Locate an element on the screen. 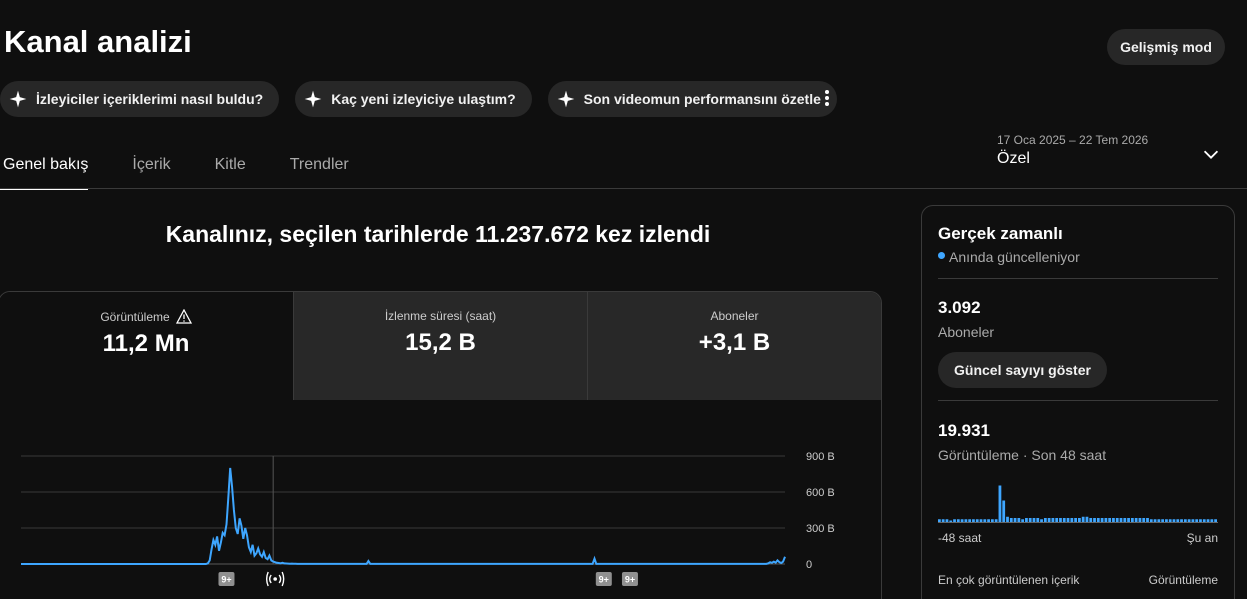 The width and height of the screenshot is (1247, 599). chip-label: Kaç yeni izleyiciye ulaştım? is located at coordinates (423, 99).